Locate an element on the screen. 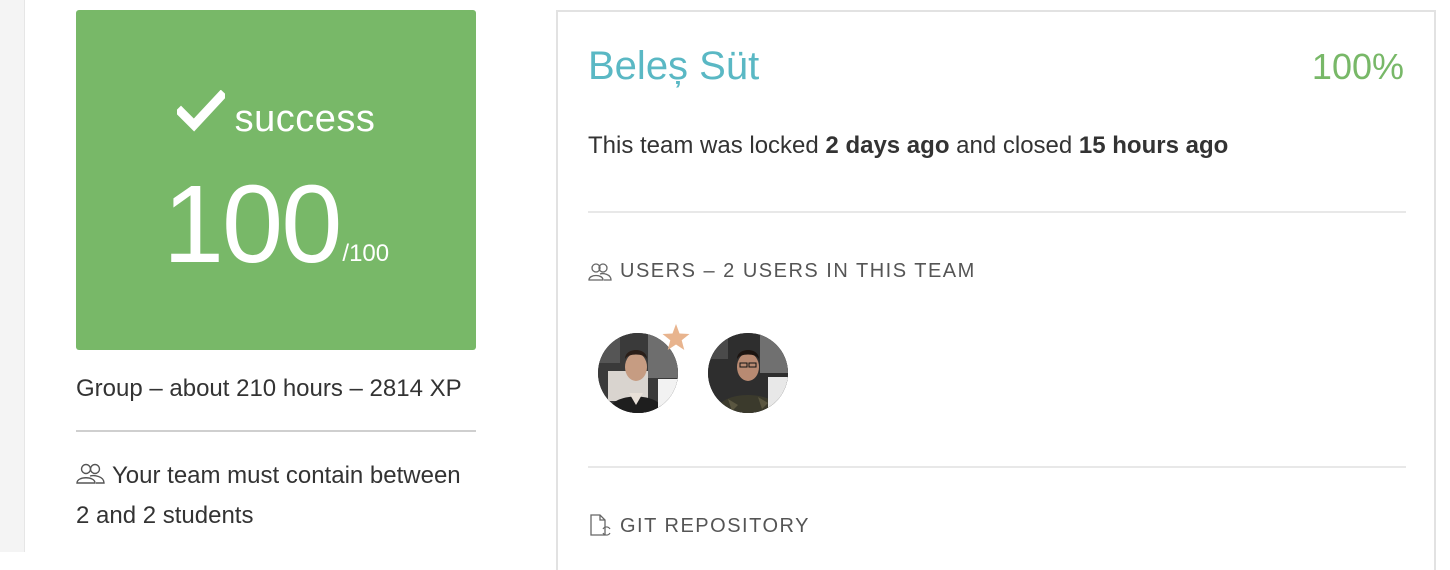 The height and width of the screenshot is (570, 1450). avatar-photo is located at coordinates (748, 373).